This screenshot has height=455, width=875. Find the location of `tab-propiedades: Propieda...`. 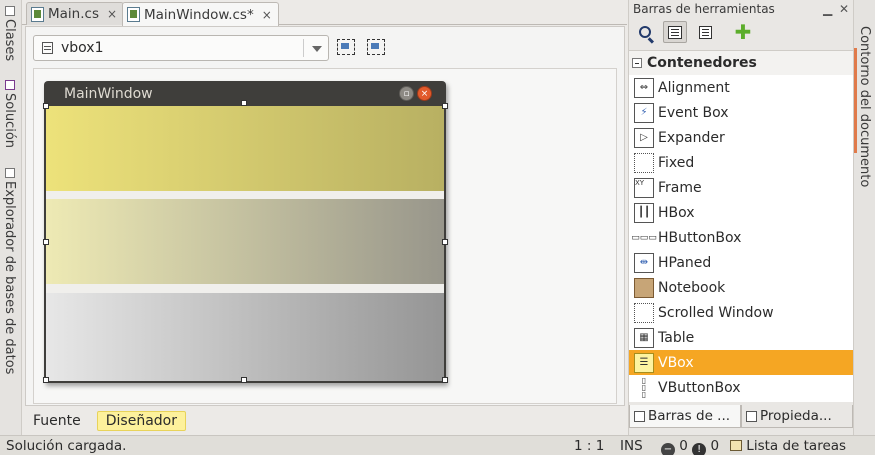

tab-propiedades: Propieda... is located at coordinates (797, 416).